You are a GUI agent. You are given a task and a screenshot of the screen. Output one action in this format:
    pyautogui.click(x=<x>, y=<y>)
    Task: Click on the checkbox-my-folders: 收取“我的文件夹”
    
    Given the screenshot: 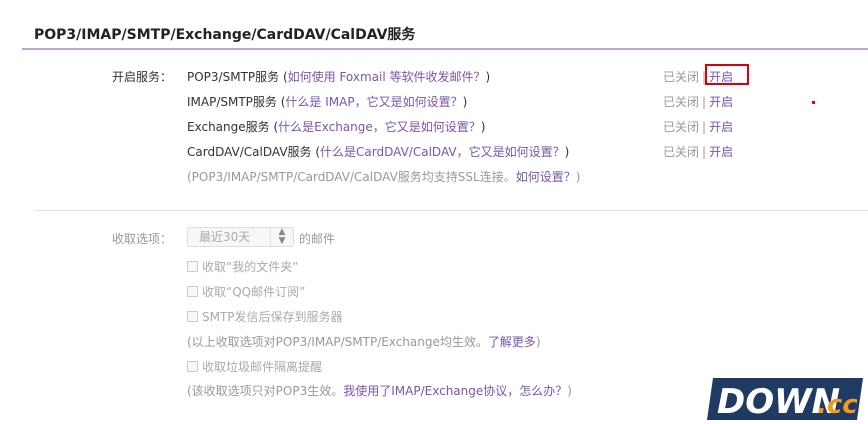 What is the action you would take?
    pyautogui.click(x=242, y=266)
    